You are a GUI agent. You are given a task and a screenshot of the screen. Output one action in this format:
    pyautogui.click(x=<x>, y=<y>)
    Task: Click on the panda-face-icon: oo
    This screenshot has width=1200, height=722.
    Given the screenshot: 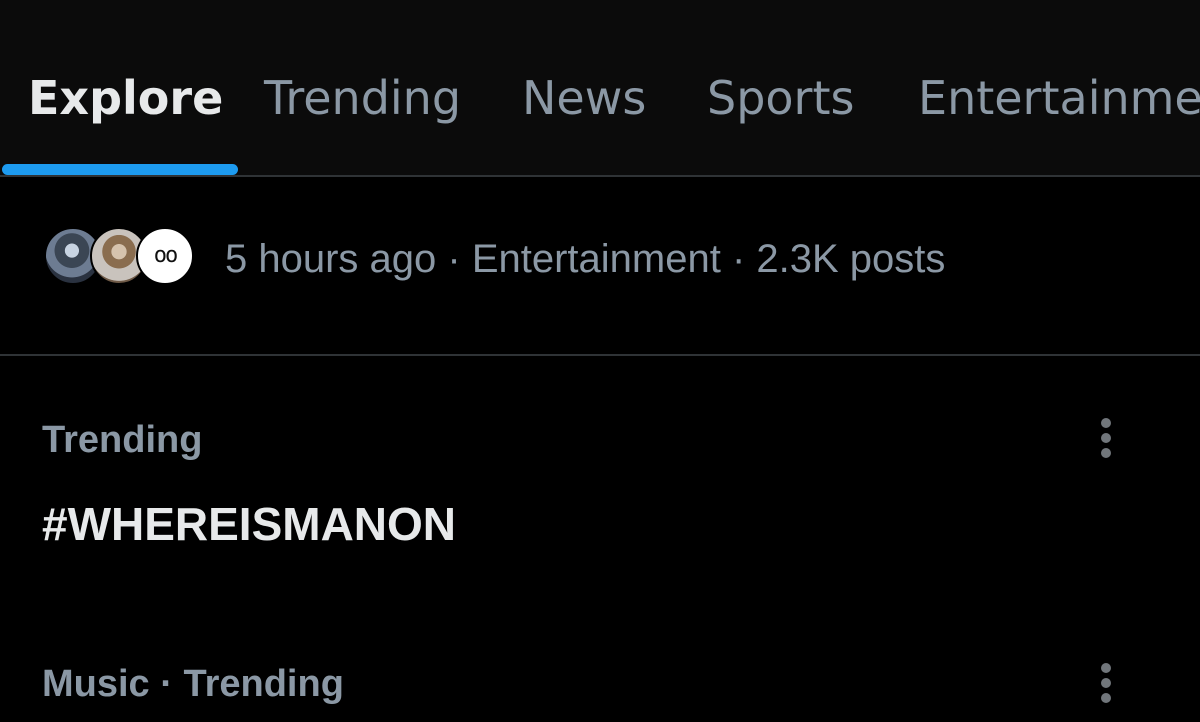 What is the action you would take?
    pyautogui.click(x=165, y=255)
    